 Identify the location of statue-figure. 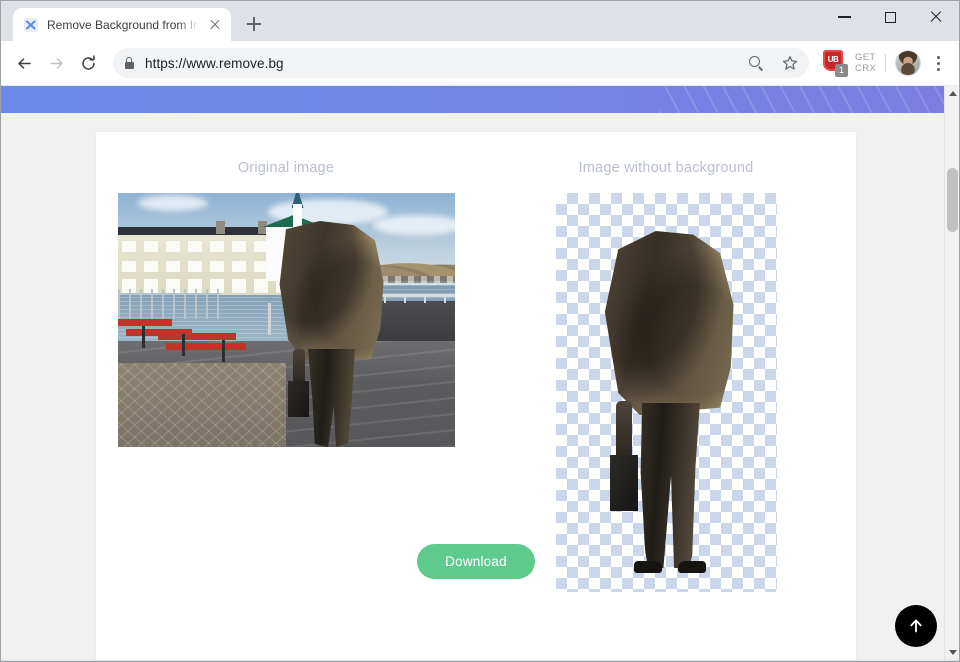
(331, 334).